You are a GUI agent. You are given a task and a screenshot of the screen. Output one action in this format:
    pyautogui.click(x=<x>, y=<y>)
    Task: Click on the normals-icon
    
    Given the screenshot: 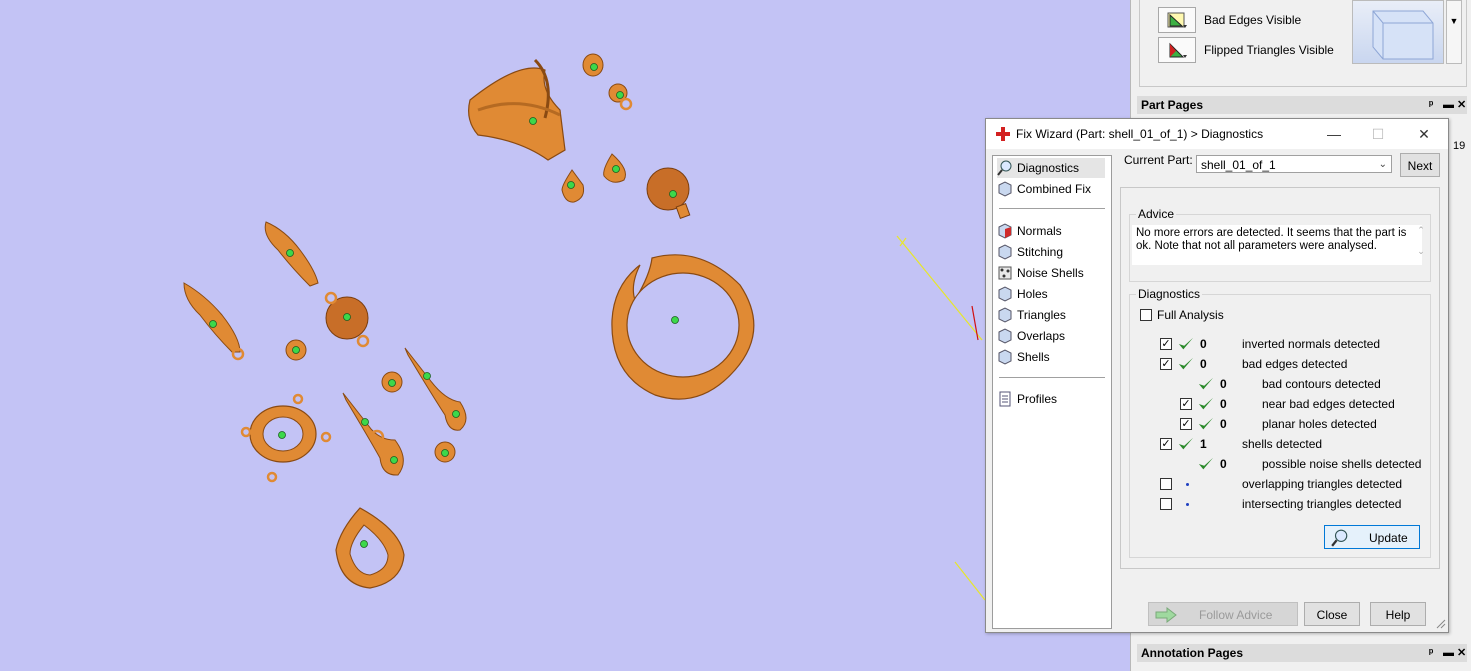 What is the action you would take?
    pyautogui.click(x=1005, y=231)
    